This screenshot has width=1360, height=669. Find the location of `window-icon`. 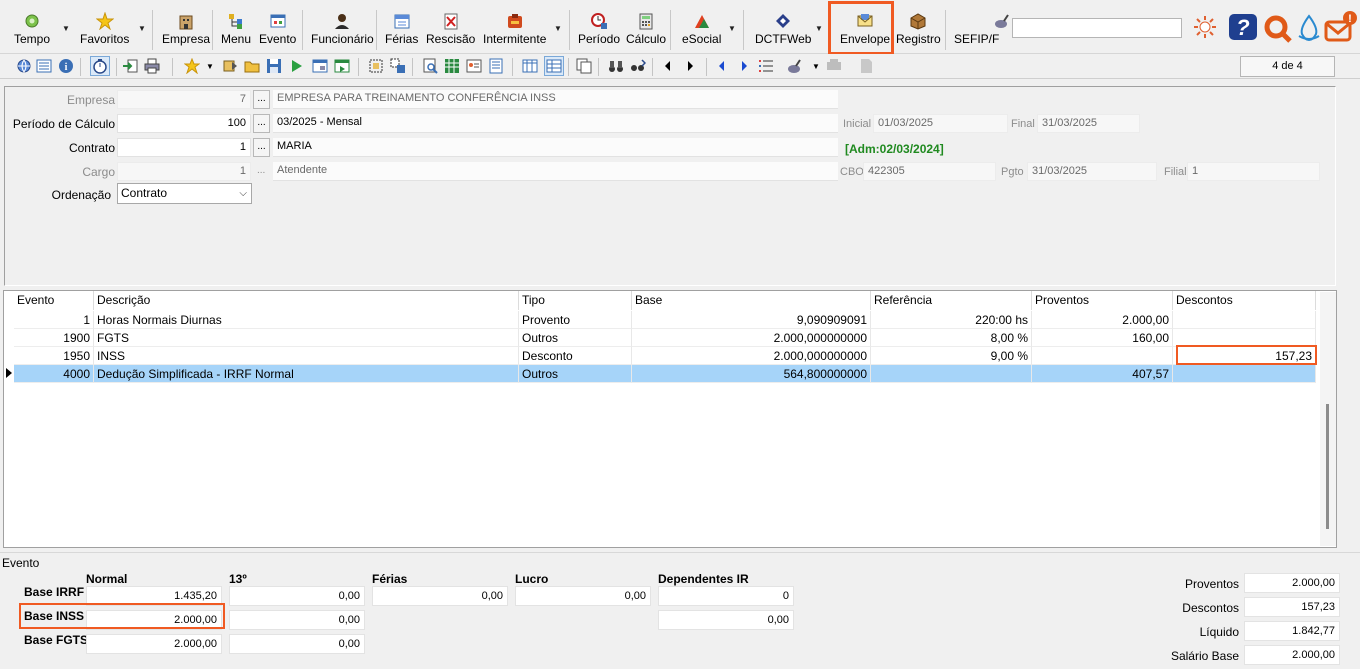

window-icon is located at coordinates (320, 66).